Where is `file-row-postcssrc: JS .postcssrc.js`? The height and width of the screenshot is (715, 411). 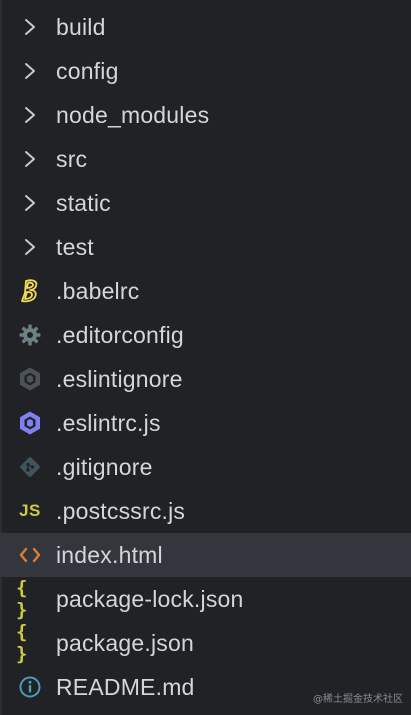
file-row-postcssrc: JS .postcssrc.js is located at coordinates (205, 511).